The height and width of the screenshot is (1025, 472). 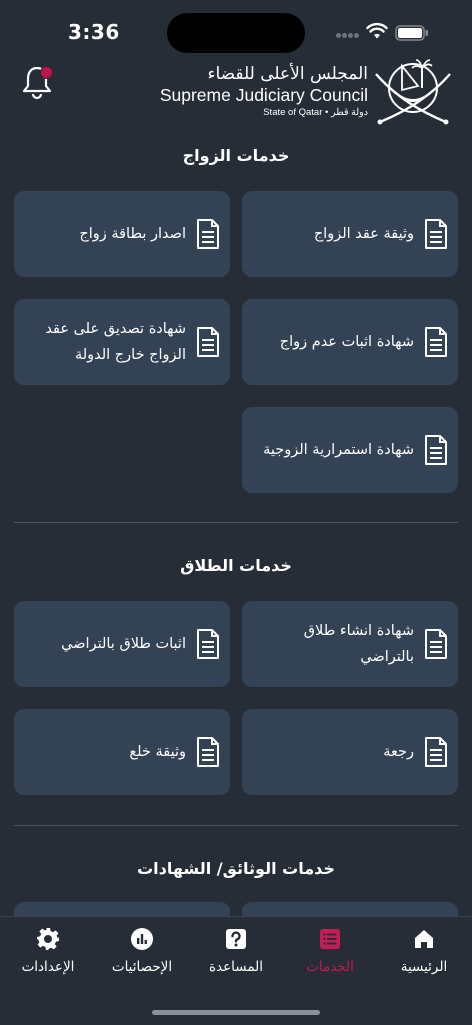 I want to click on help-icon, so click(x=236, y=939).